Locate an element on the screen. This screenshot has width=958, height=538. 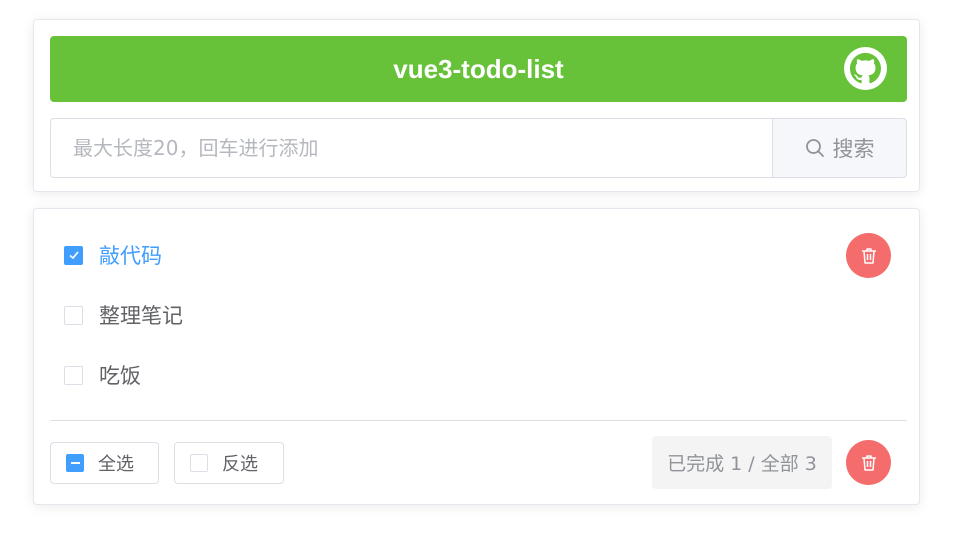
select-all-button: 全选 is located at coordinates (104, 463).